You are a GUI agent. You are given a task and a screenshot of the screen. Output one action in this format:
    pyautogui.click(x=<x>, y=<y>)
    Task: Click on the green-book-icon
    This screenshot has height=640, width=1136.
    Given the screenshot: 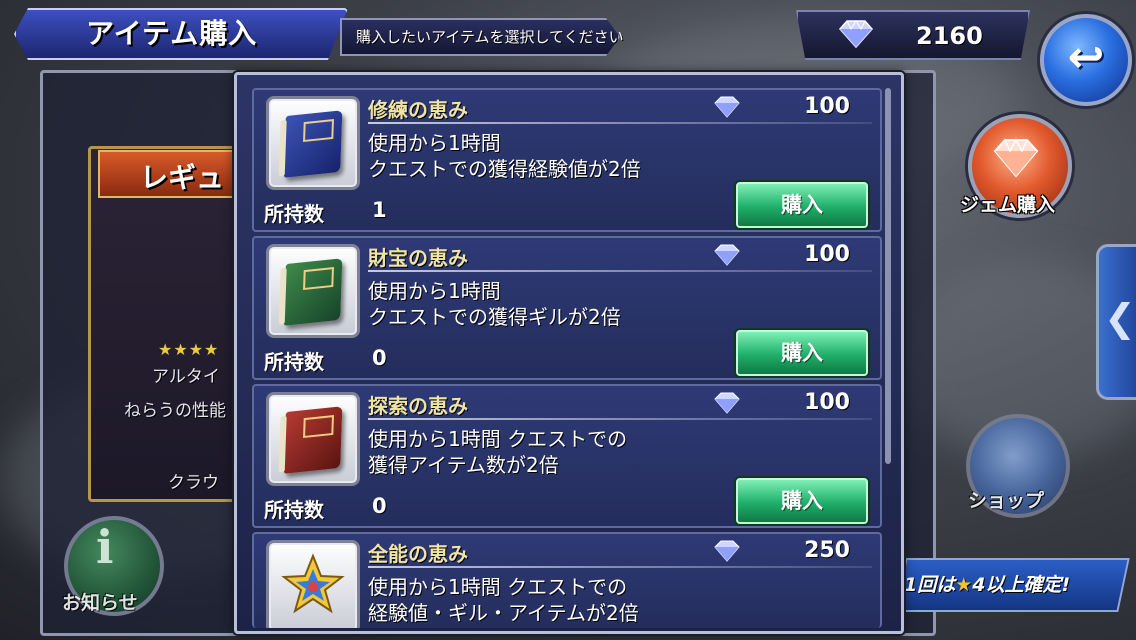 What is the action you would take?
    pyautogui.click(x=313, y=292)
    